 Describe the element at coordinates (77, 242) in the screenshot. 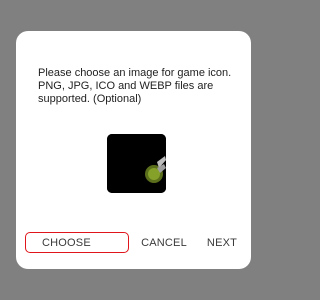

I see `choose-button: CHOOSE` at that location.